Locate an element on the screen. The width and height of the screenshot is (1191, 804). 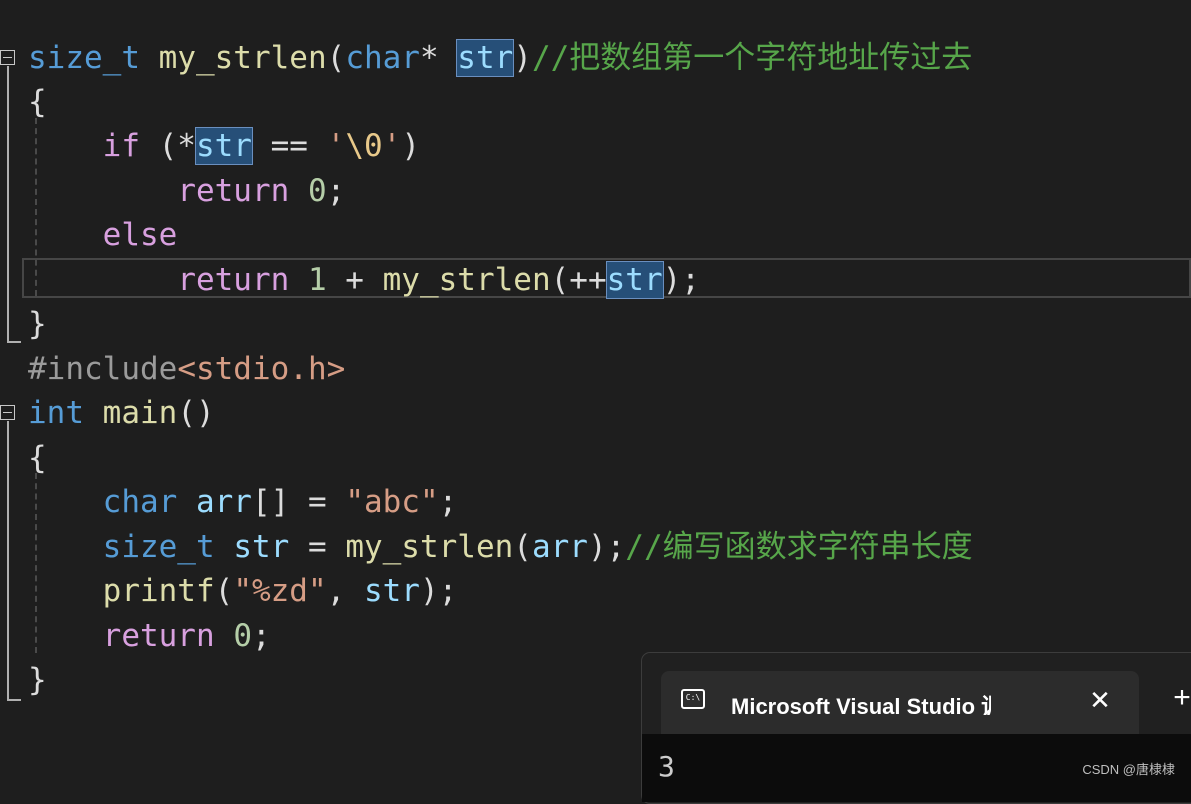
console-title: Microsoft Visual Studio 调试控制台 is located at coordinates (861, 704).